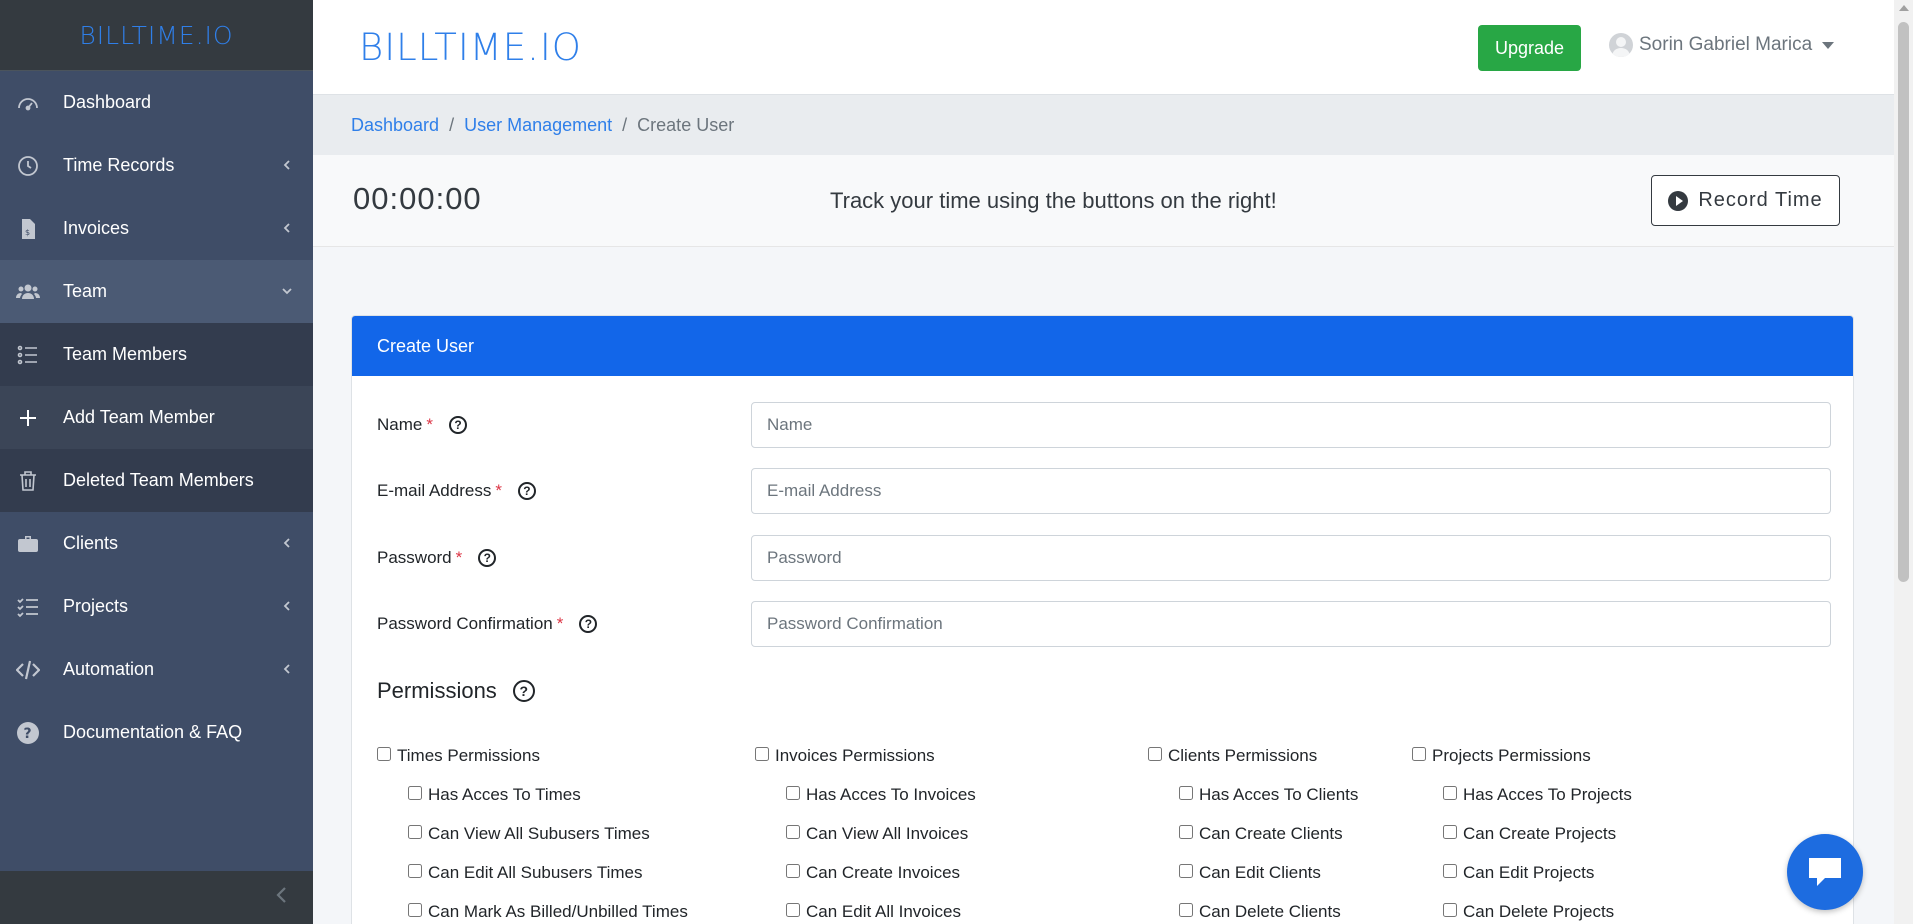 This screenshot has height=924, width=1913. Describe the element at coordinates (1529, 48) in the screenshot. I see `upgrade-button: Upgrade` at that location.